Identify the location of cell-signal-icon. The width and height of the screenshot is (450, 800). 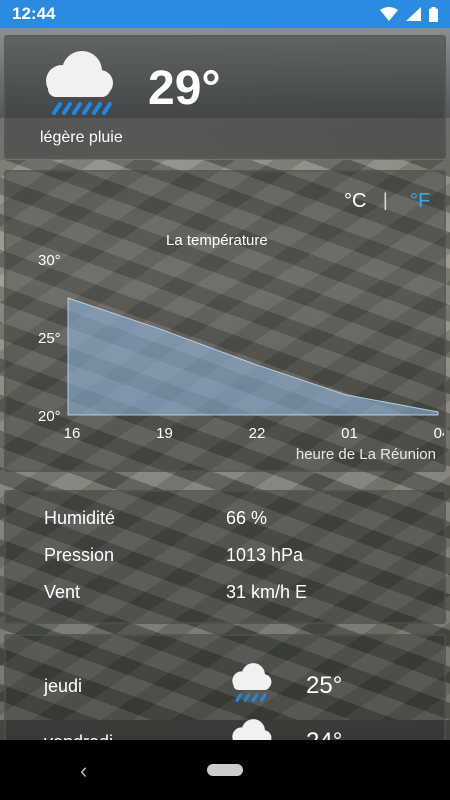
(413, 14).